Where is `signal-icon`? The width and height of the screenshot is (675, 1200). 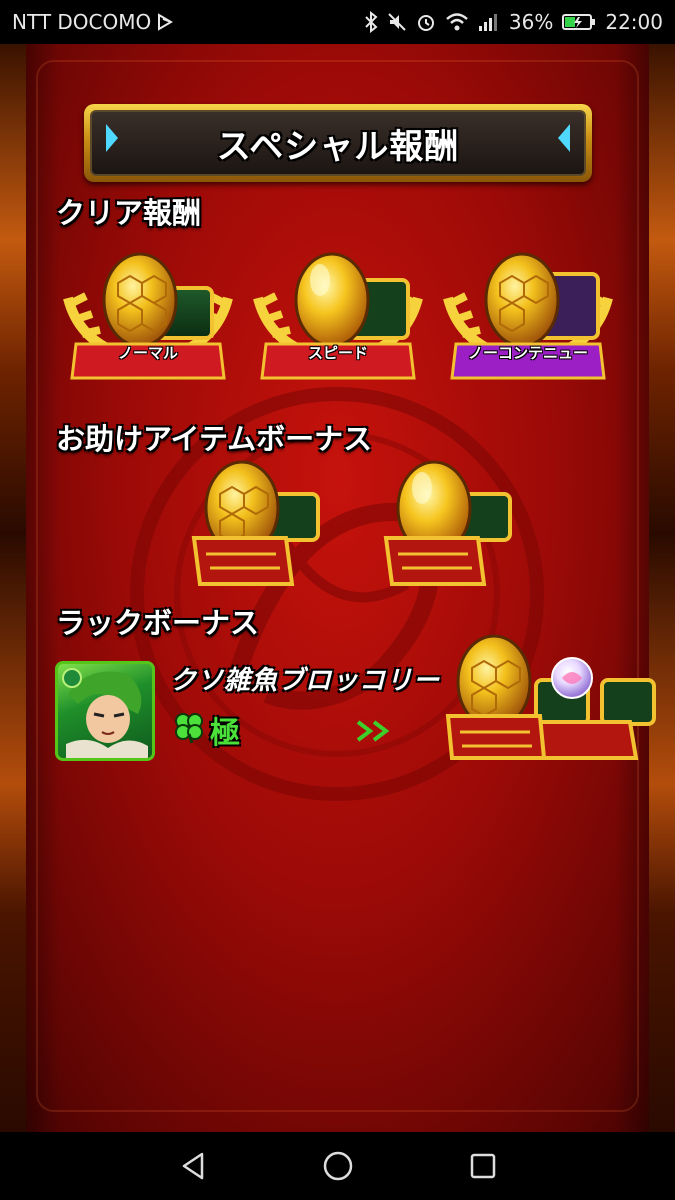 signal-icon is located at coordinates (489, 22).